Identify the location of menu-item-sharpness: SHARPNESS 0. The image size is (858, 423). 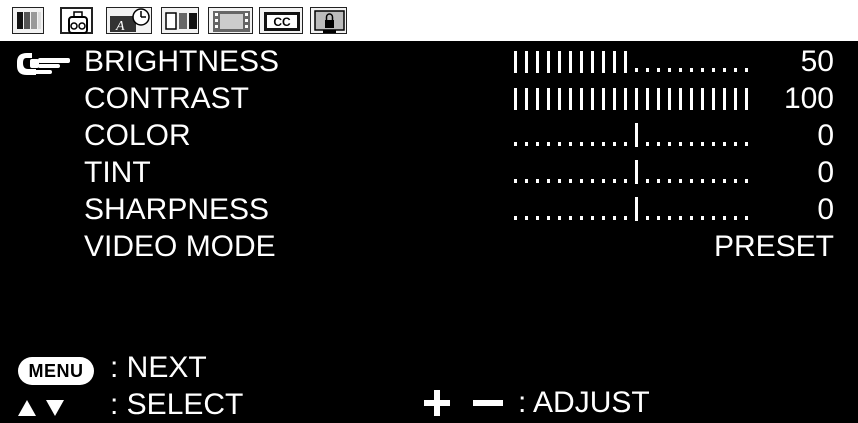
(429, 209).